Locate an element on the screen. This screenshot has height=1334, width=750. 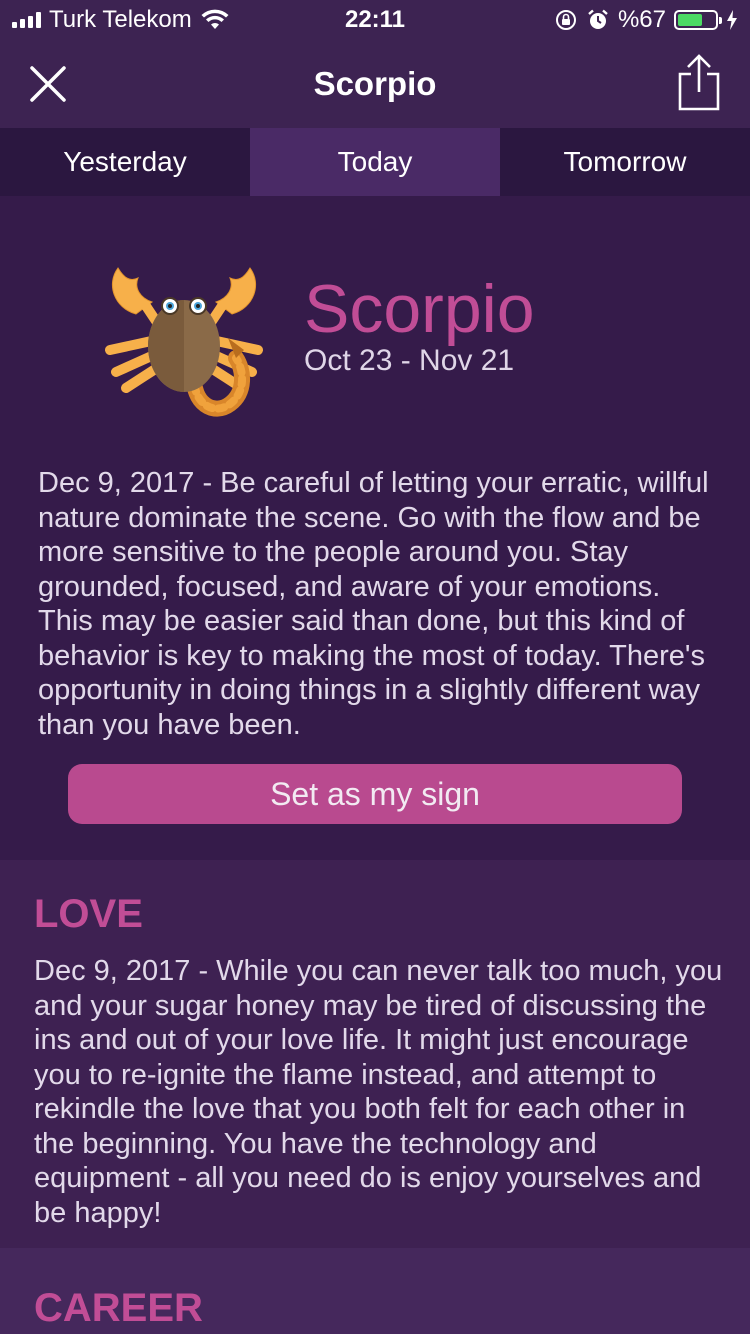
sign-name: Scorpio is located at coordinates (419, 309).